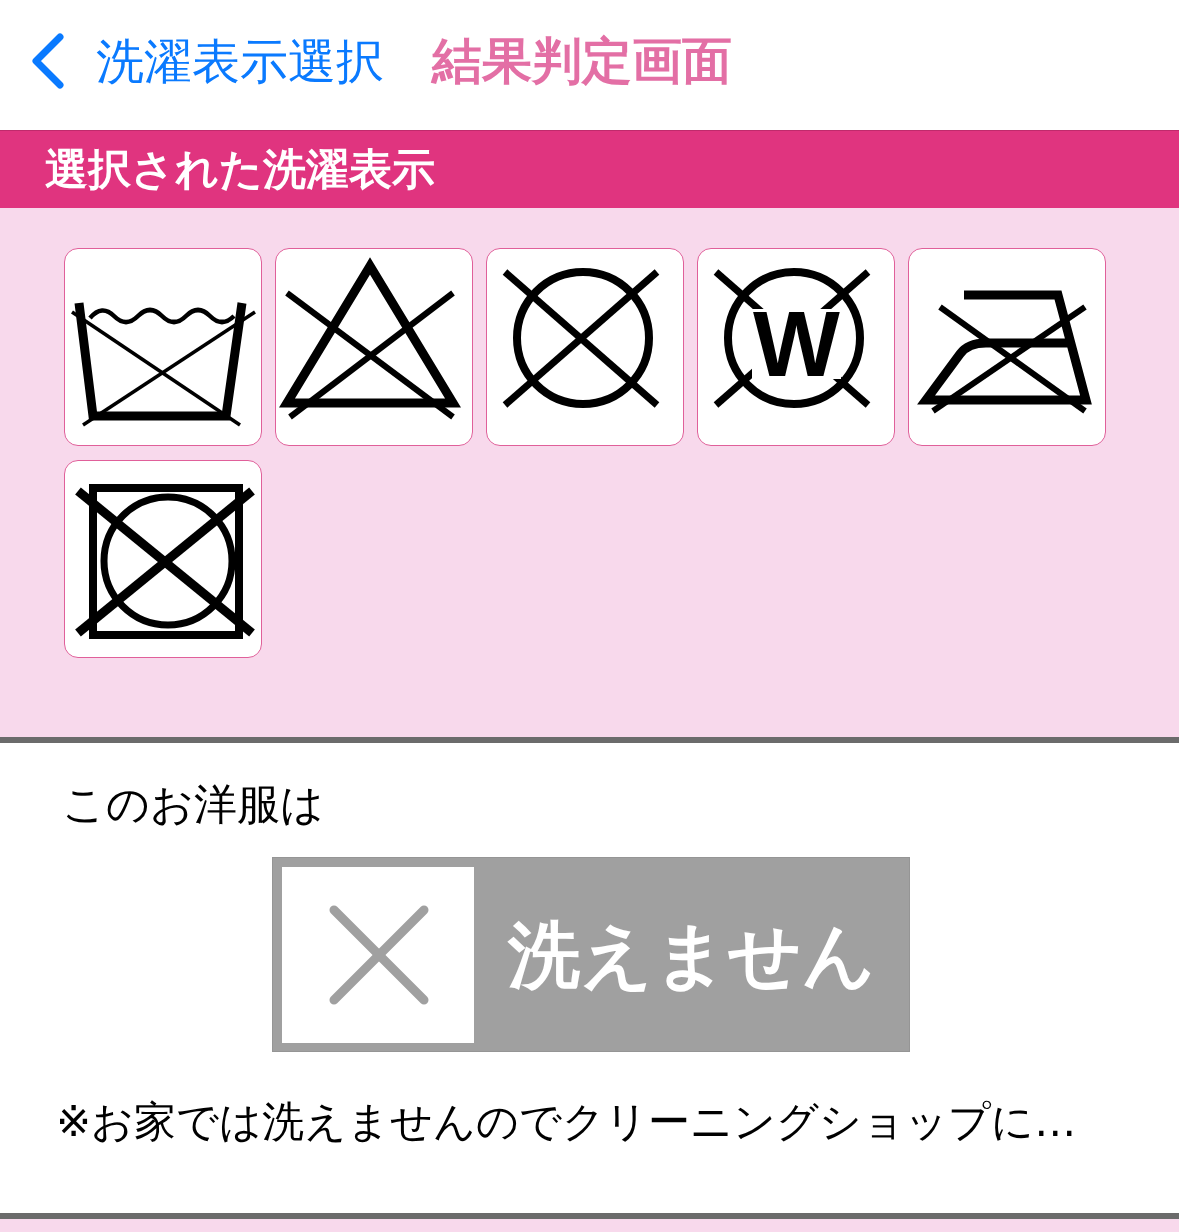  I want to click on square-circle-crossed-icon, so click(165, 561).